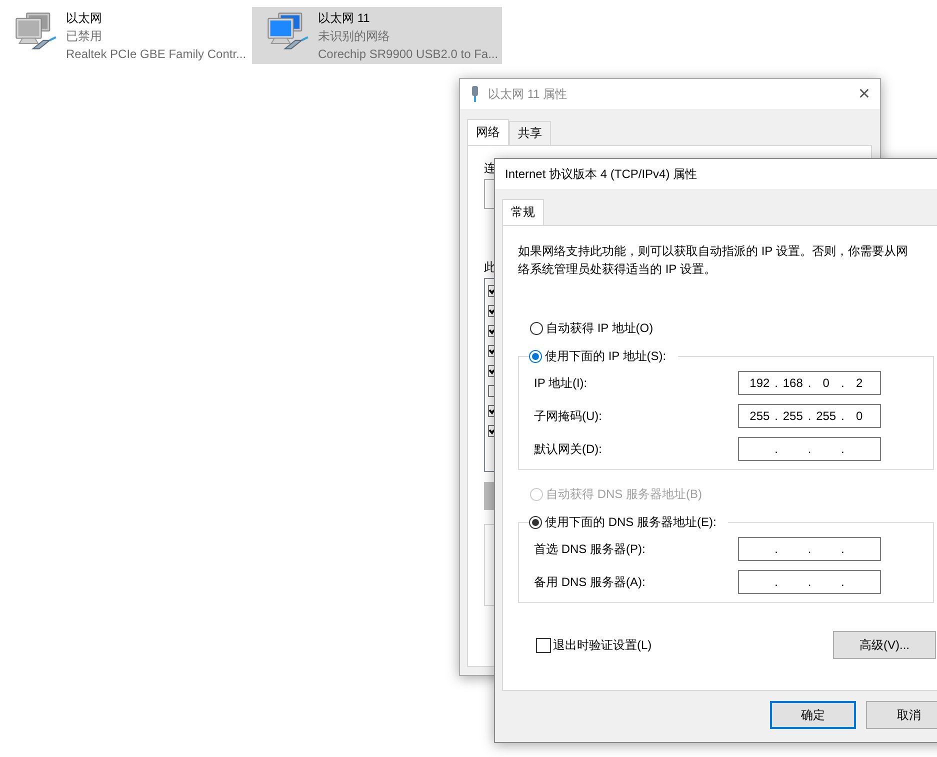  Describe the element at coordinates (864, 94) in the screenshot. I see `close-button: ×` at that location.